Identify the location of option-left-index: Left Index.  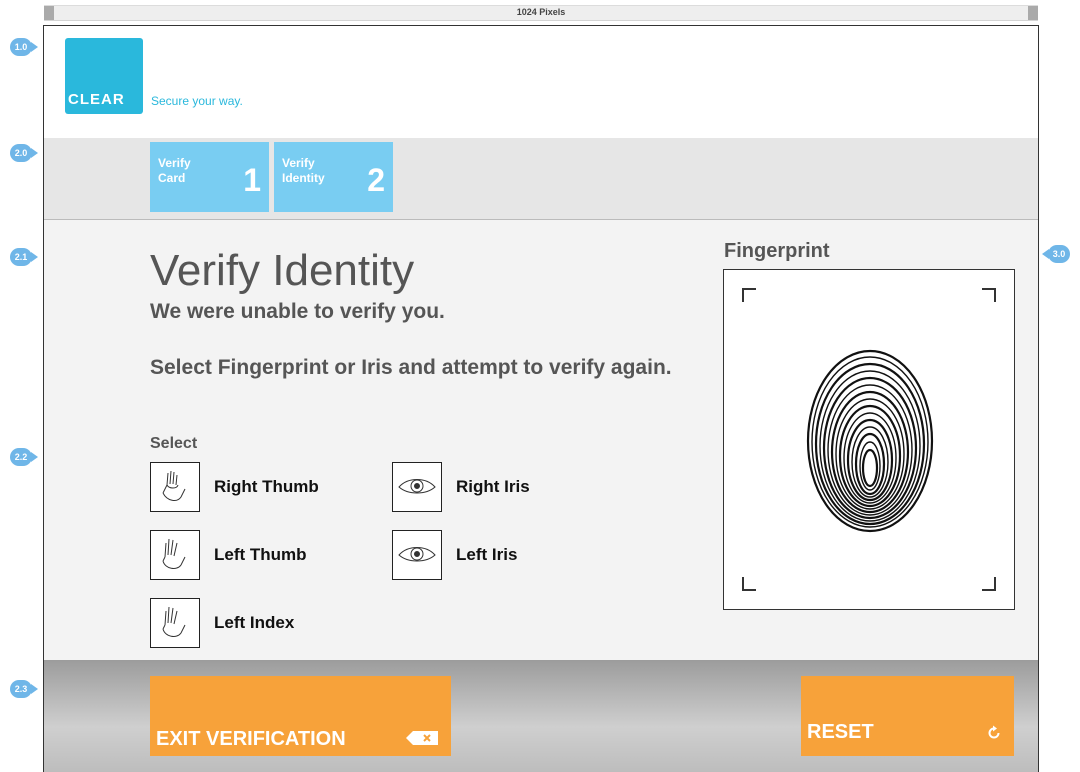
(222, 623).